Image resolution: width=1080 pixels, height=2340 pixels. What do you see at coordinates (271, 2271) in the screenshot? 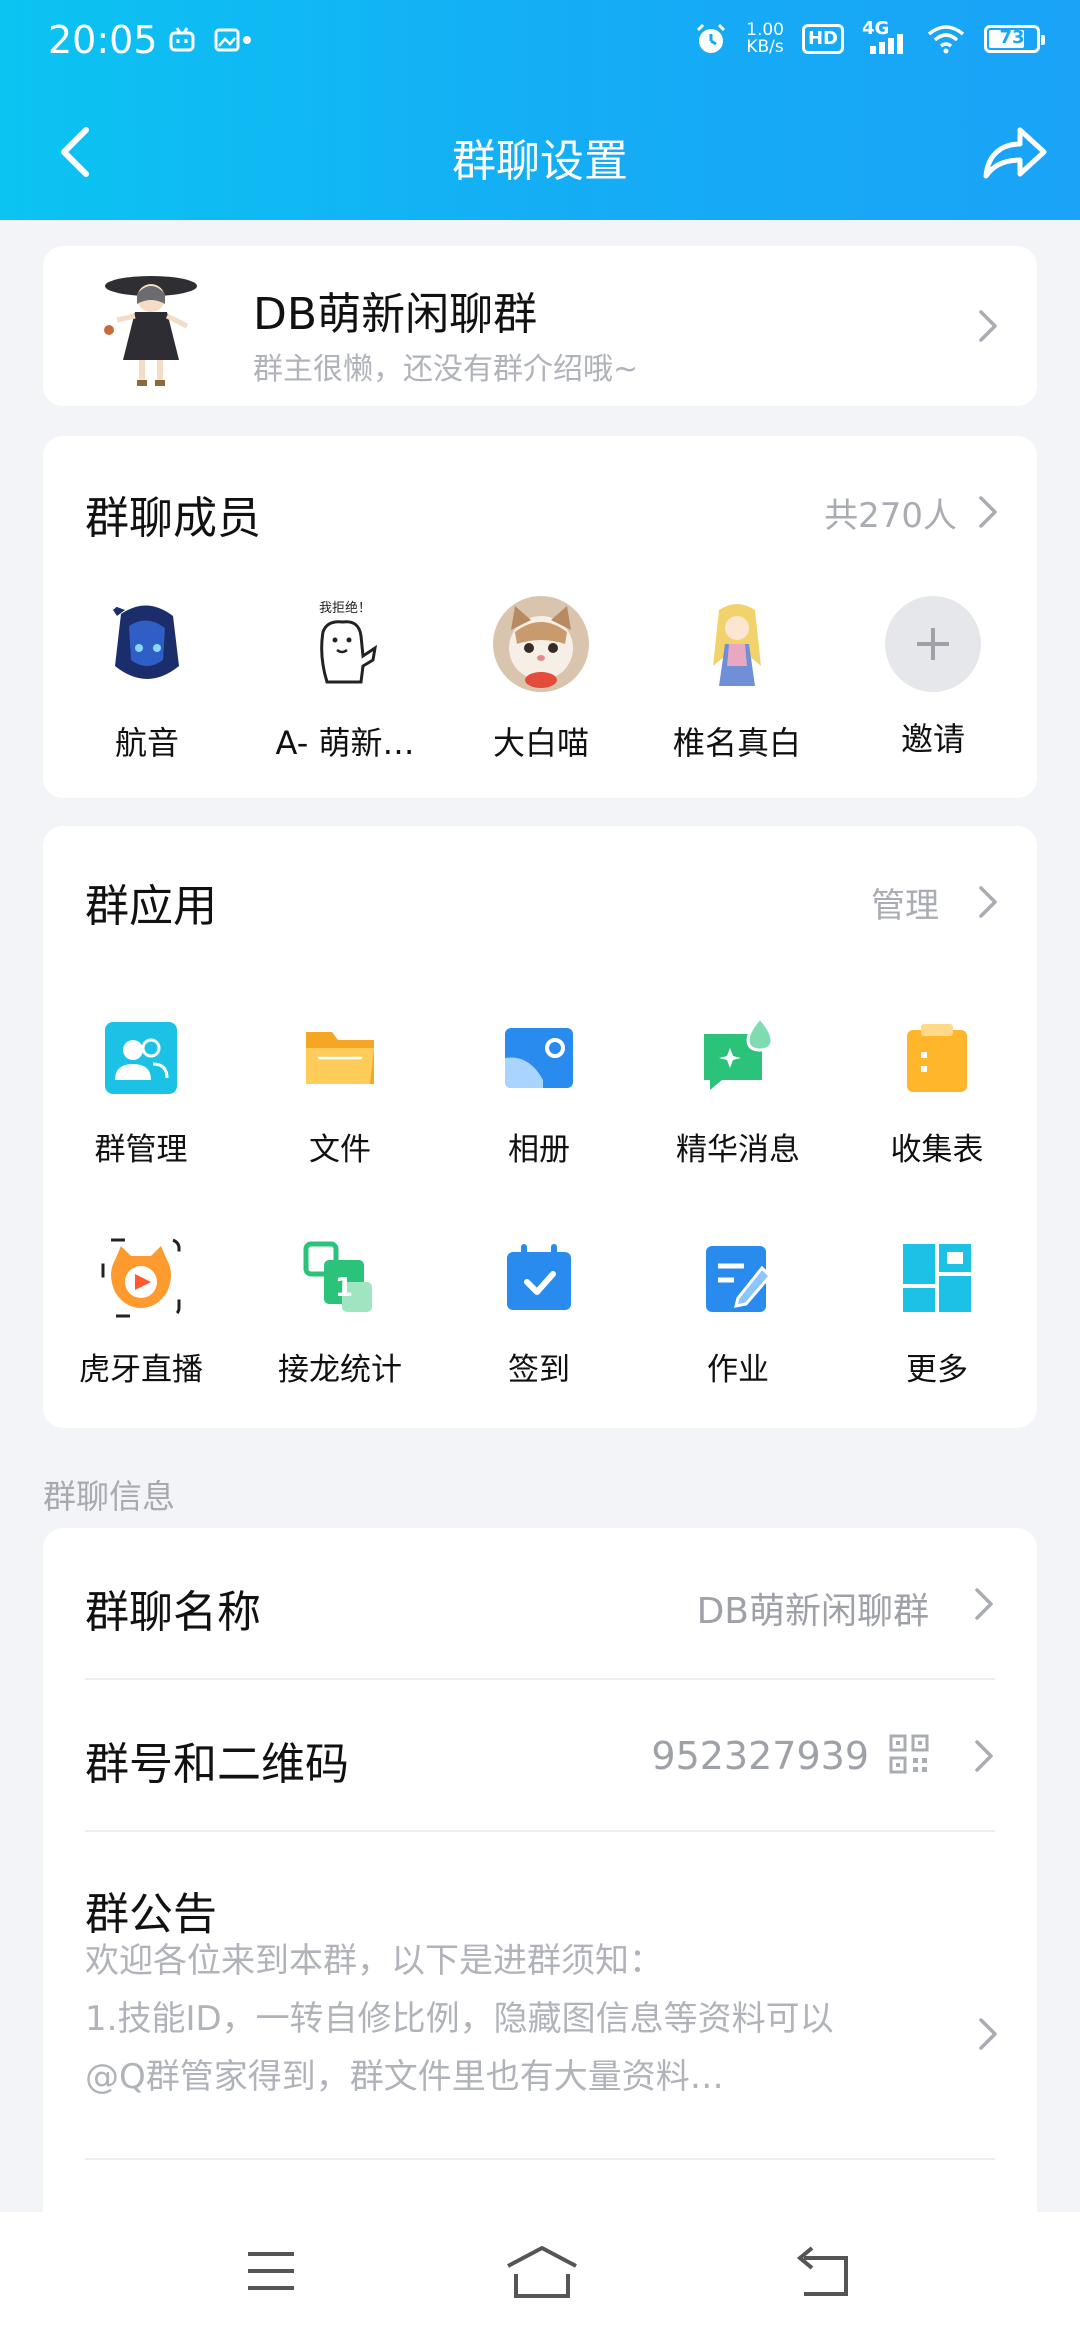
I see `menu-icon` at bounding box center [271, 2271].